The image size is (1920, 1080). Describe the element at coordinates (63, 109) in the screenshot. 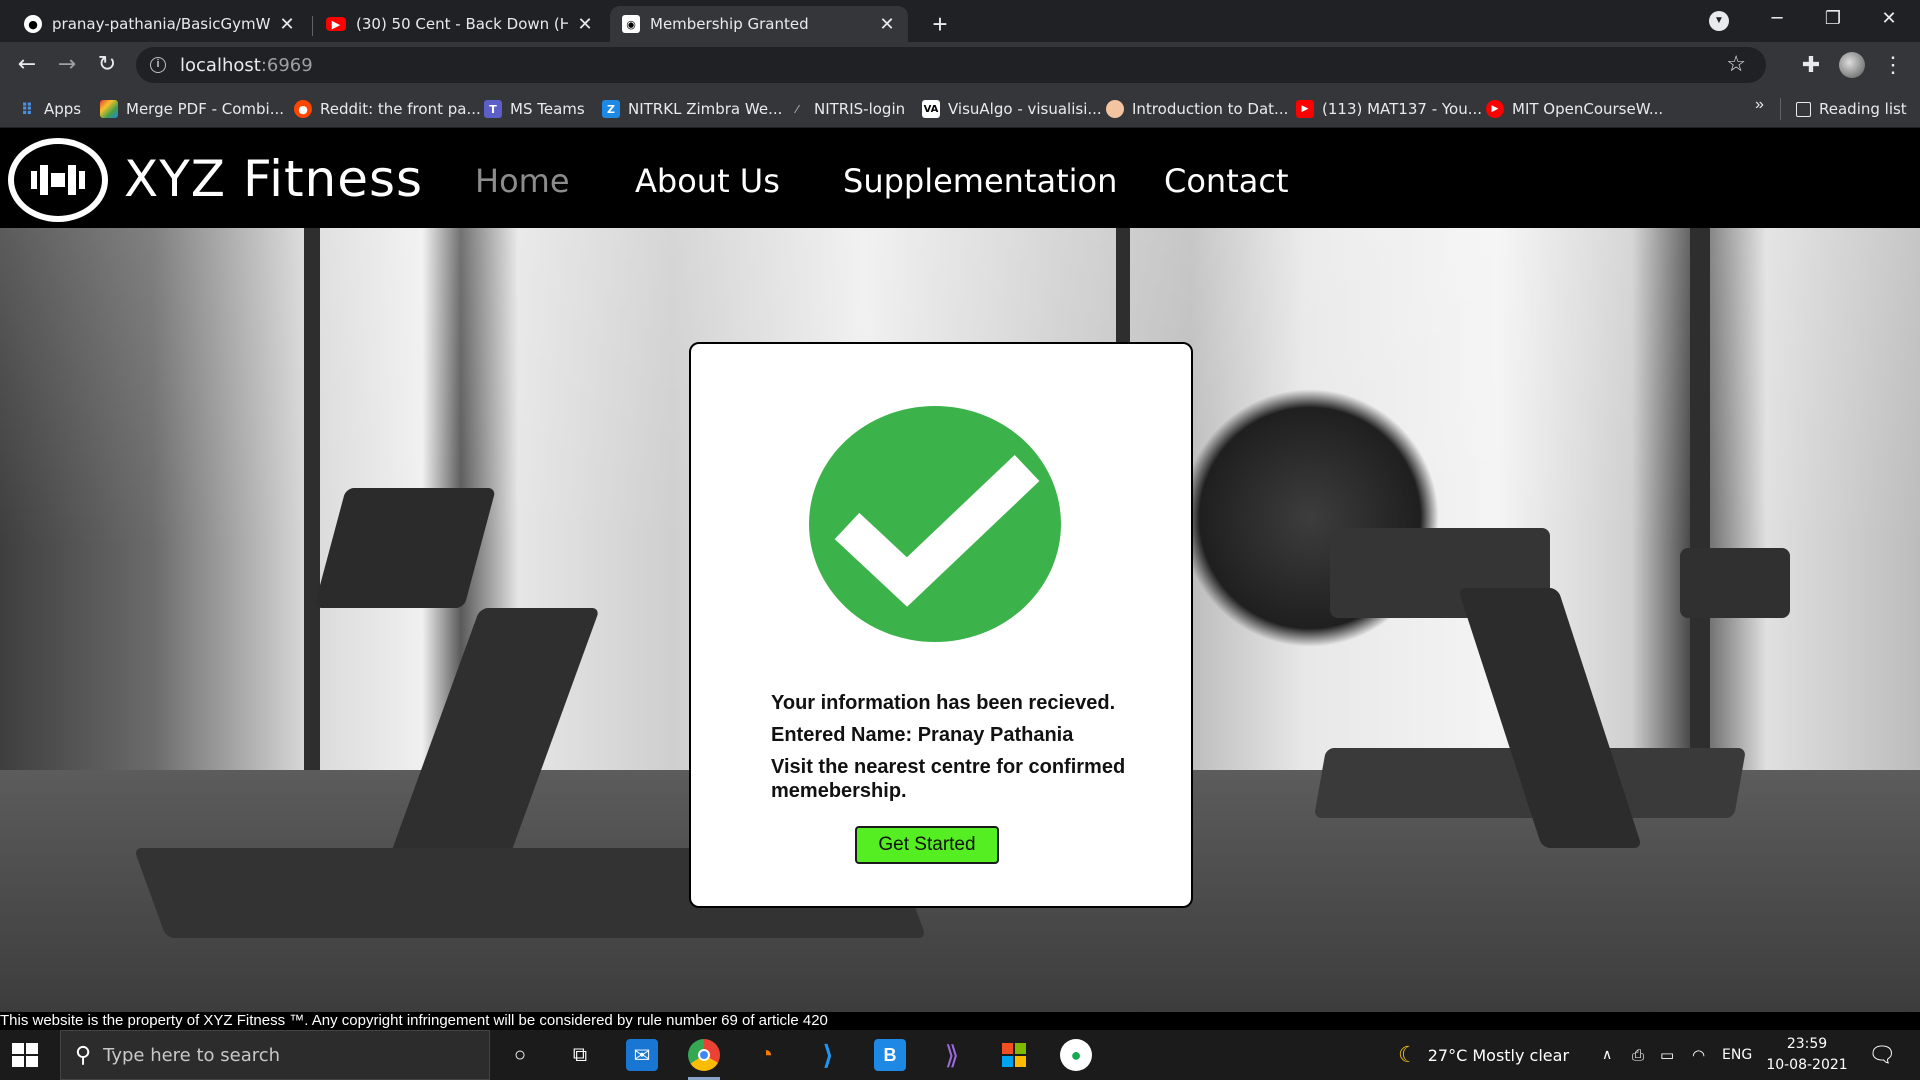

I see `bookmark-label: Apps` at that location.